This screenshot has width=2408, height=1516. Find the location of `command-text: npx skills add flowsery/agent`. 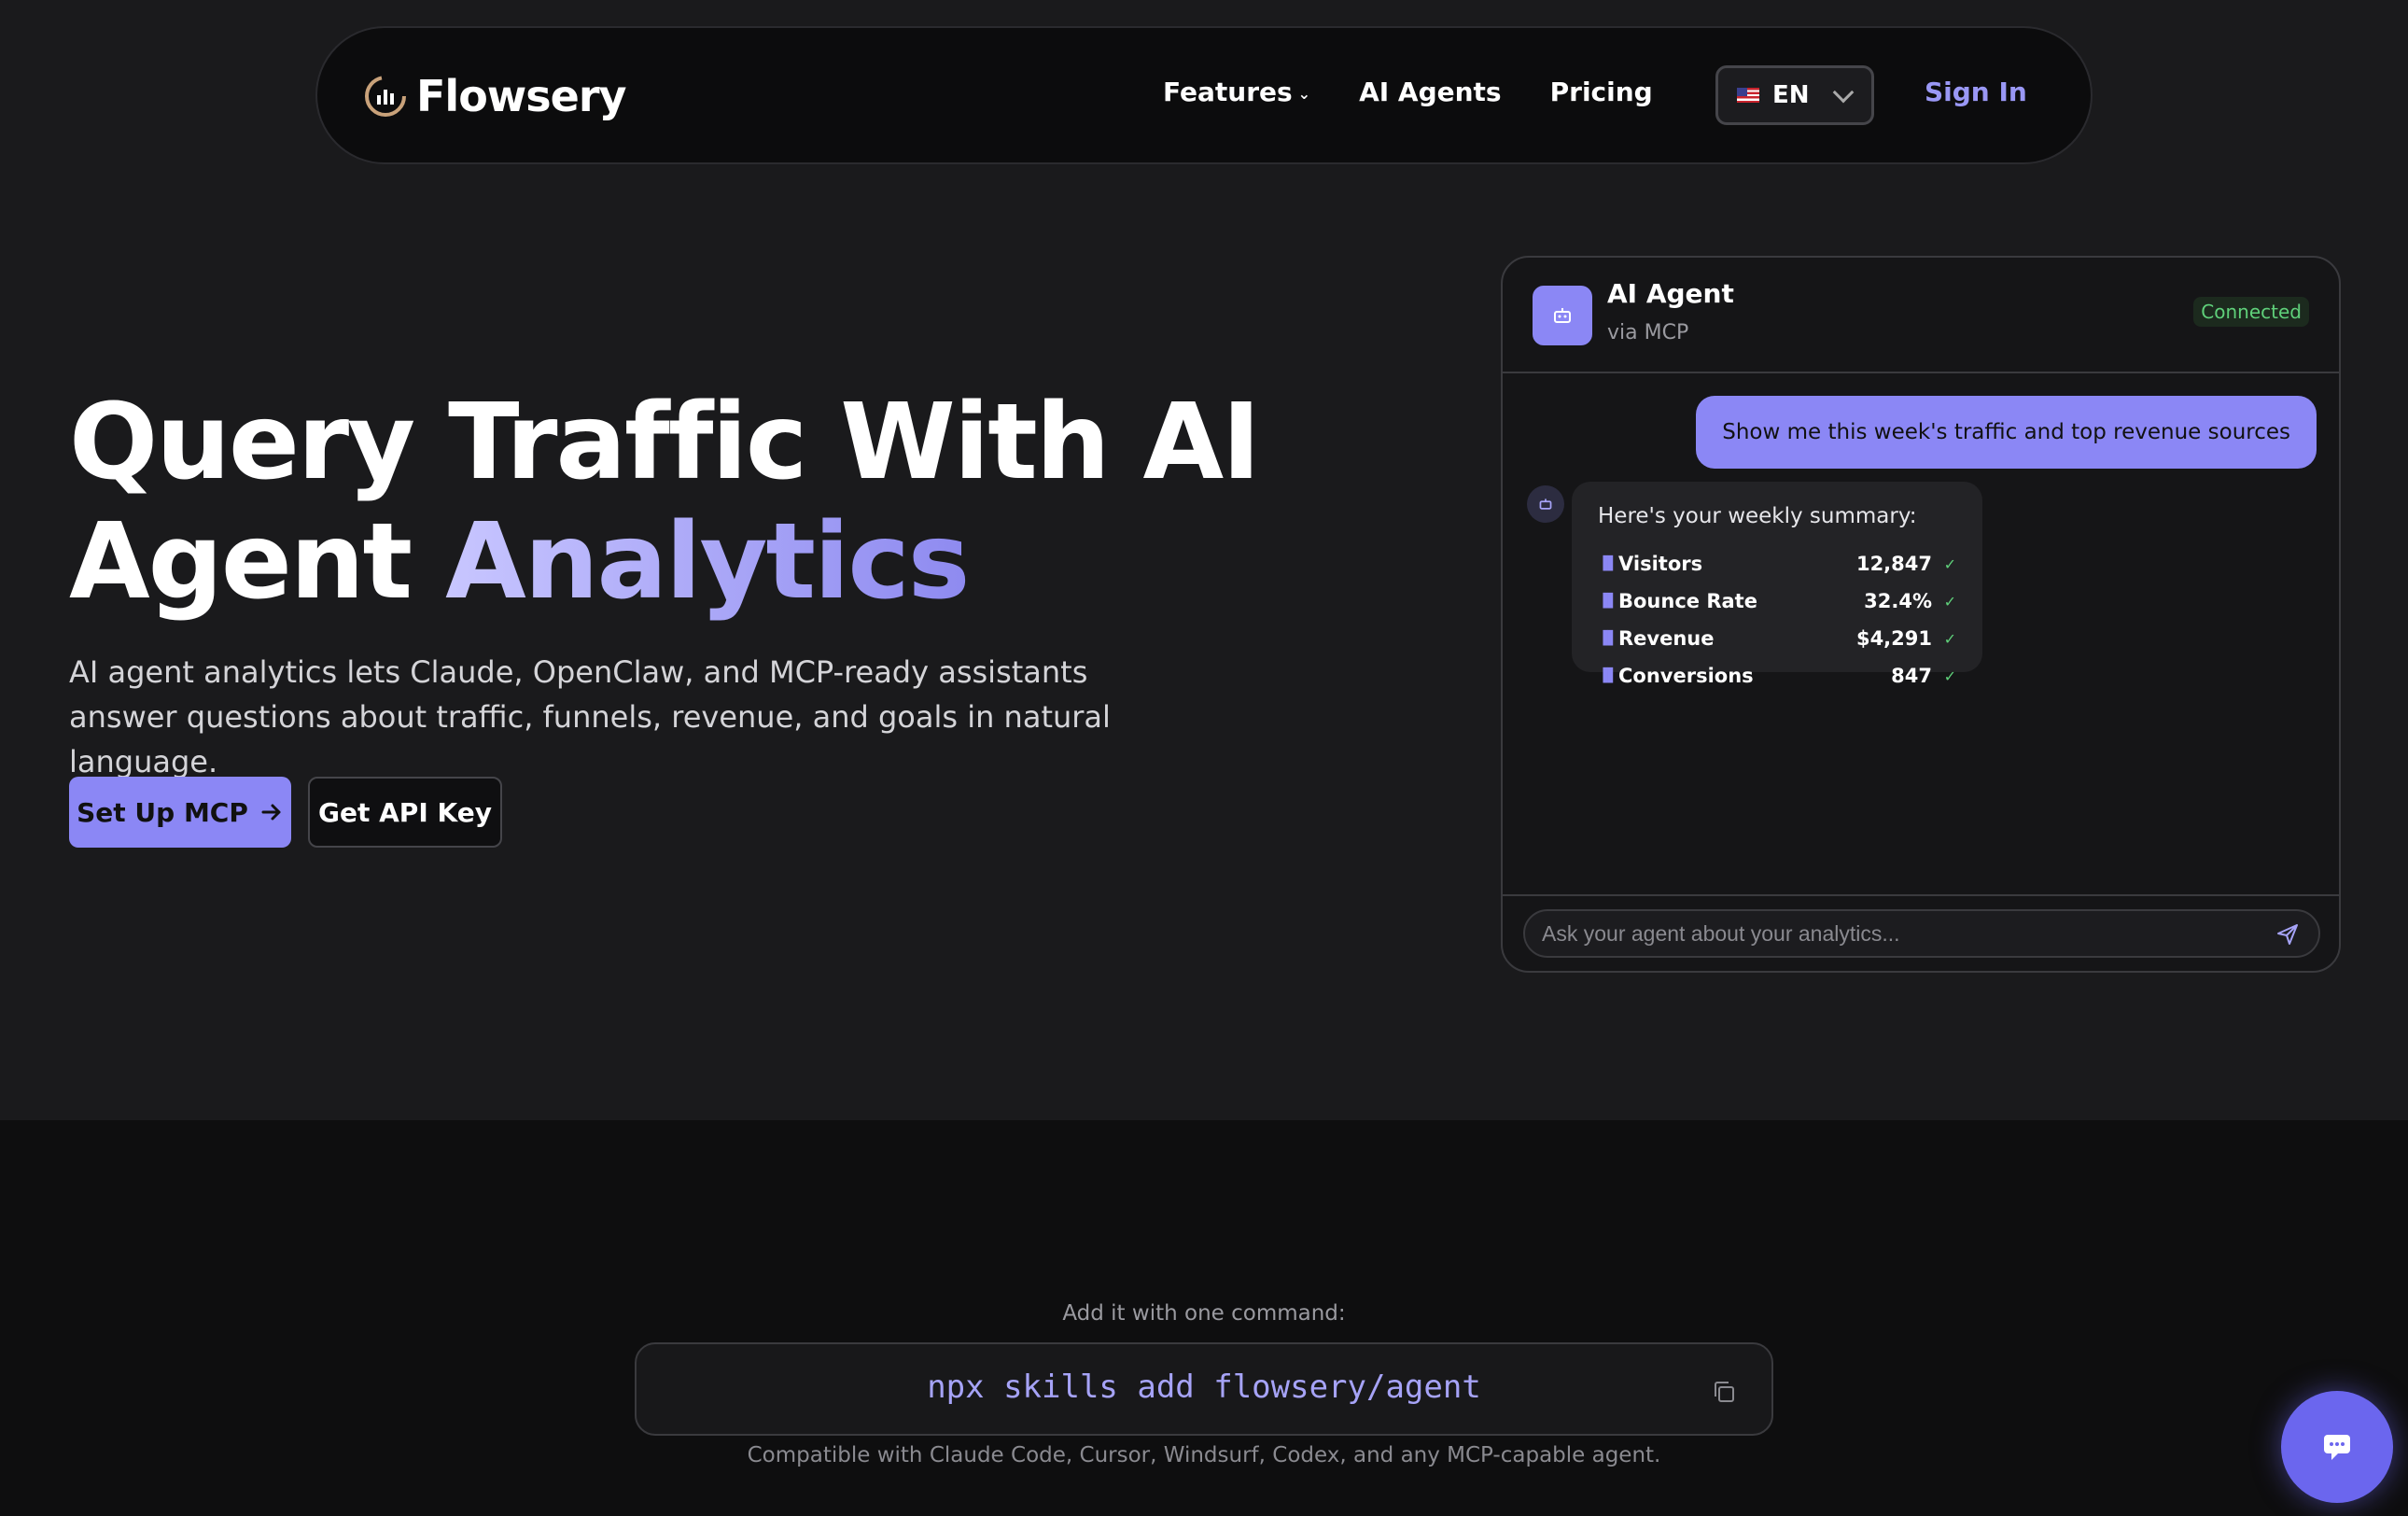

command-text: npx skills add flowsery/agent is located at coordinates (1204, 1387).